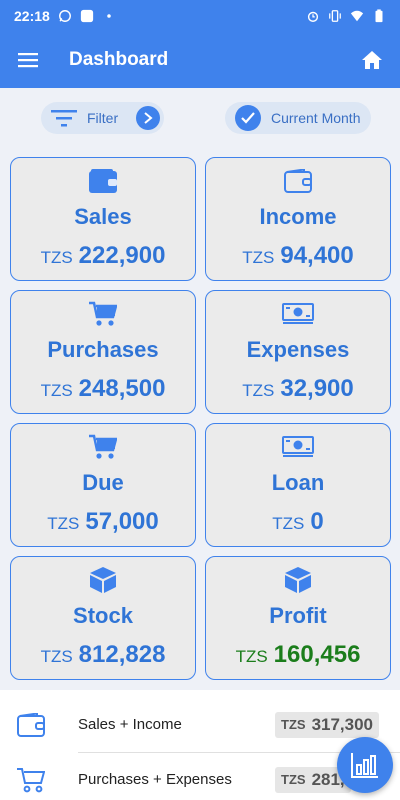 Image resolution: width=400 pixels, height=800 pixels. Describe the element at coordinates (298, 482) in the screenshot. I see `card-label: Loan` at that location.